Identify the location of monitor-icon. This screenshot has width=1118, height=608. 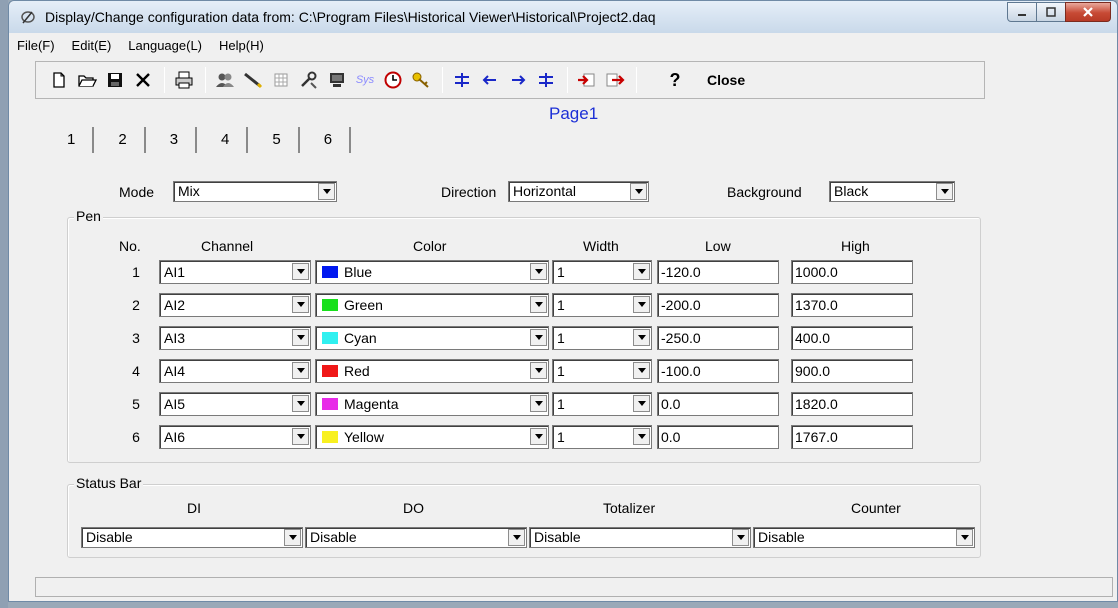
(337, 80).